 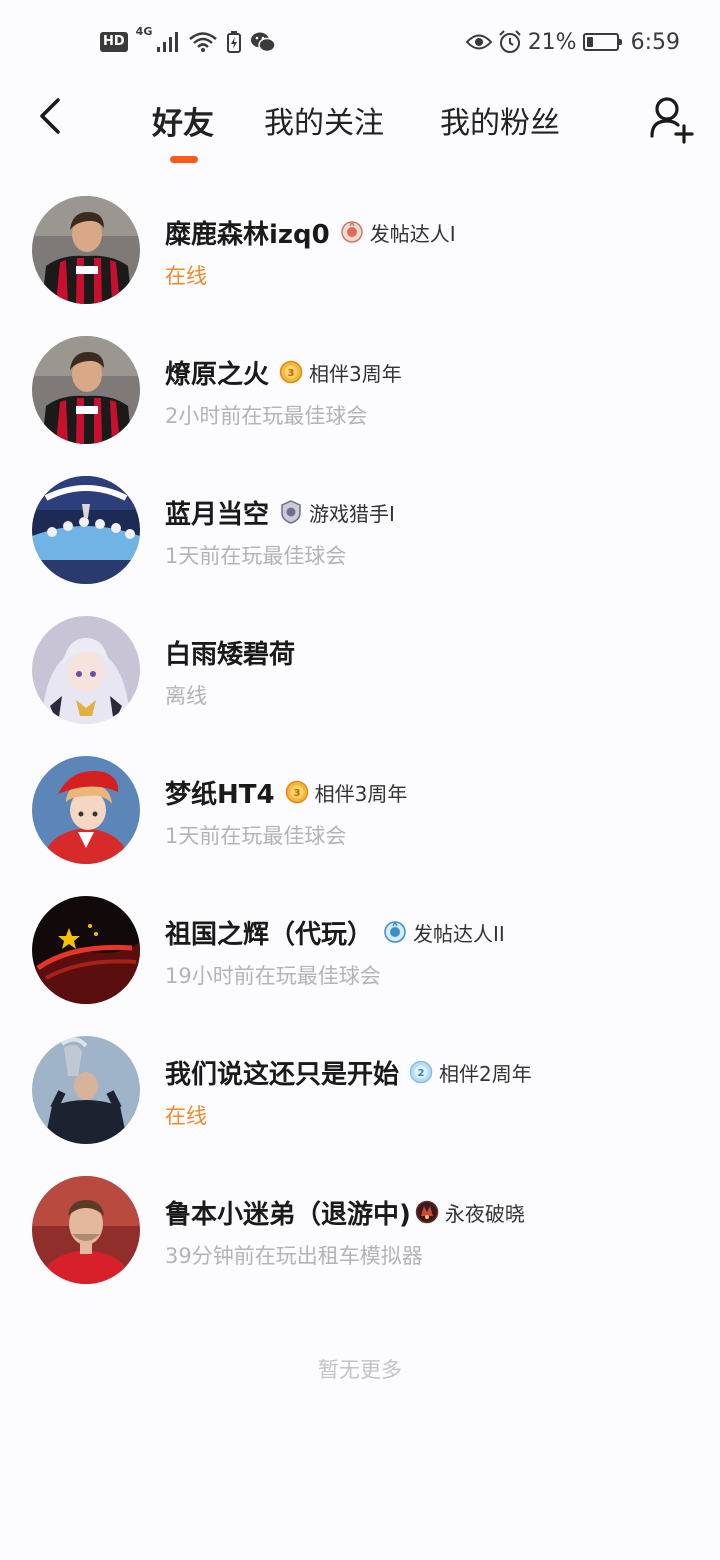 I want to click on friend-list-item: 燎原之火 3 相伴3周年 2小时前在玩最佳球会, so click(x=360, y=392).